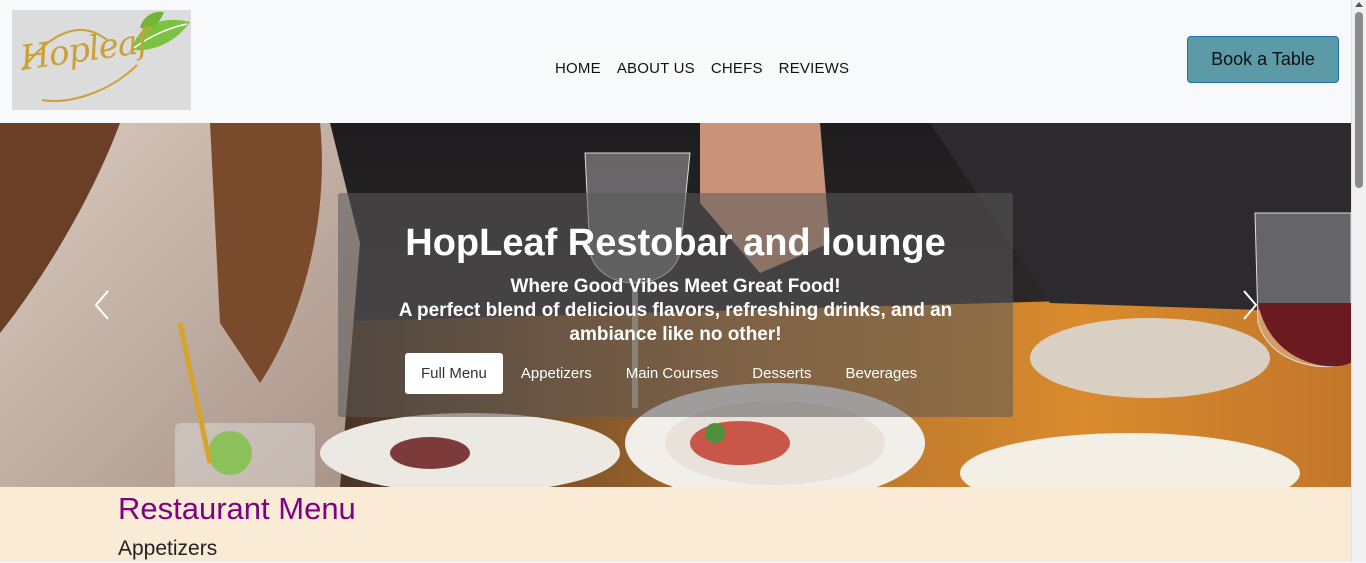 This screenshot has height=563, width=1366. I want to click on chevron-right-icon, so click(1250, 305).